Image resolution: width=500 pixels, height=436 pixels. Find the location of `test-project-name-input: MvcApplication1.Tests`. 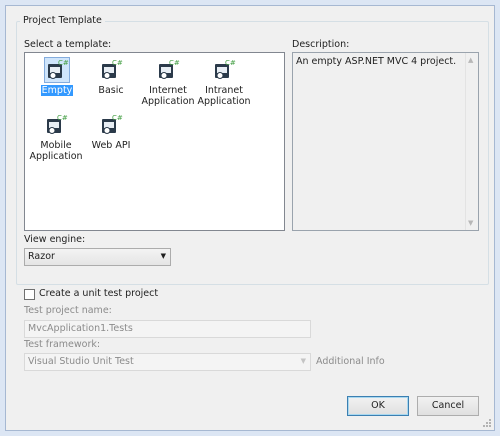

test-project-name-input: MvcApplication1.Tests is located at coordinates (167, 329).